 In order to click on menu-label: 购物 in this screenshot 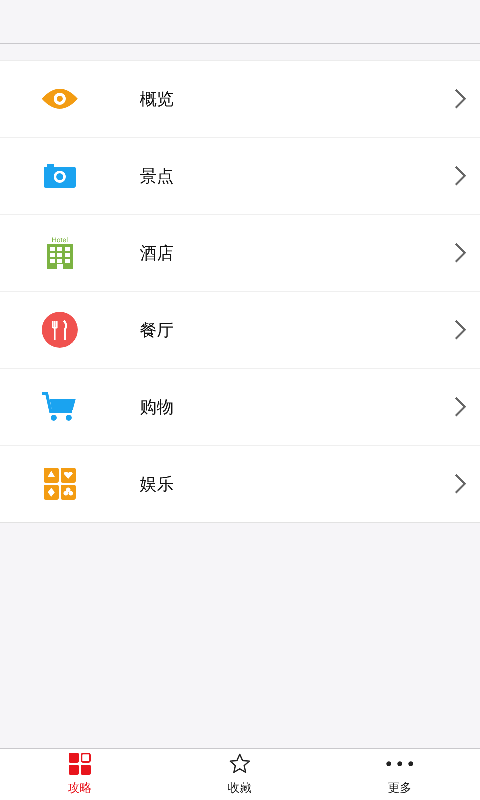, I will do `click(157, 407)`.